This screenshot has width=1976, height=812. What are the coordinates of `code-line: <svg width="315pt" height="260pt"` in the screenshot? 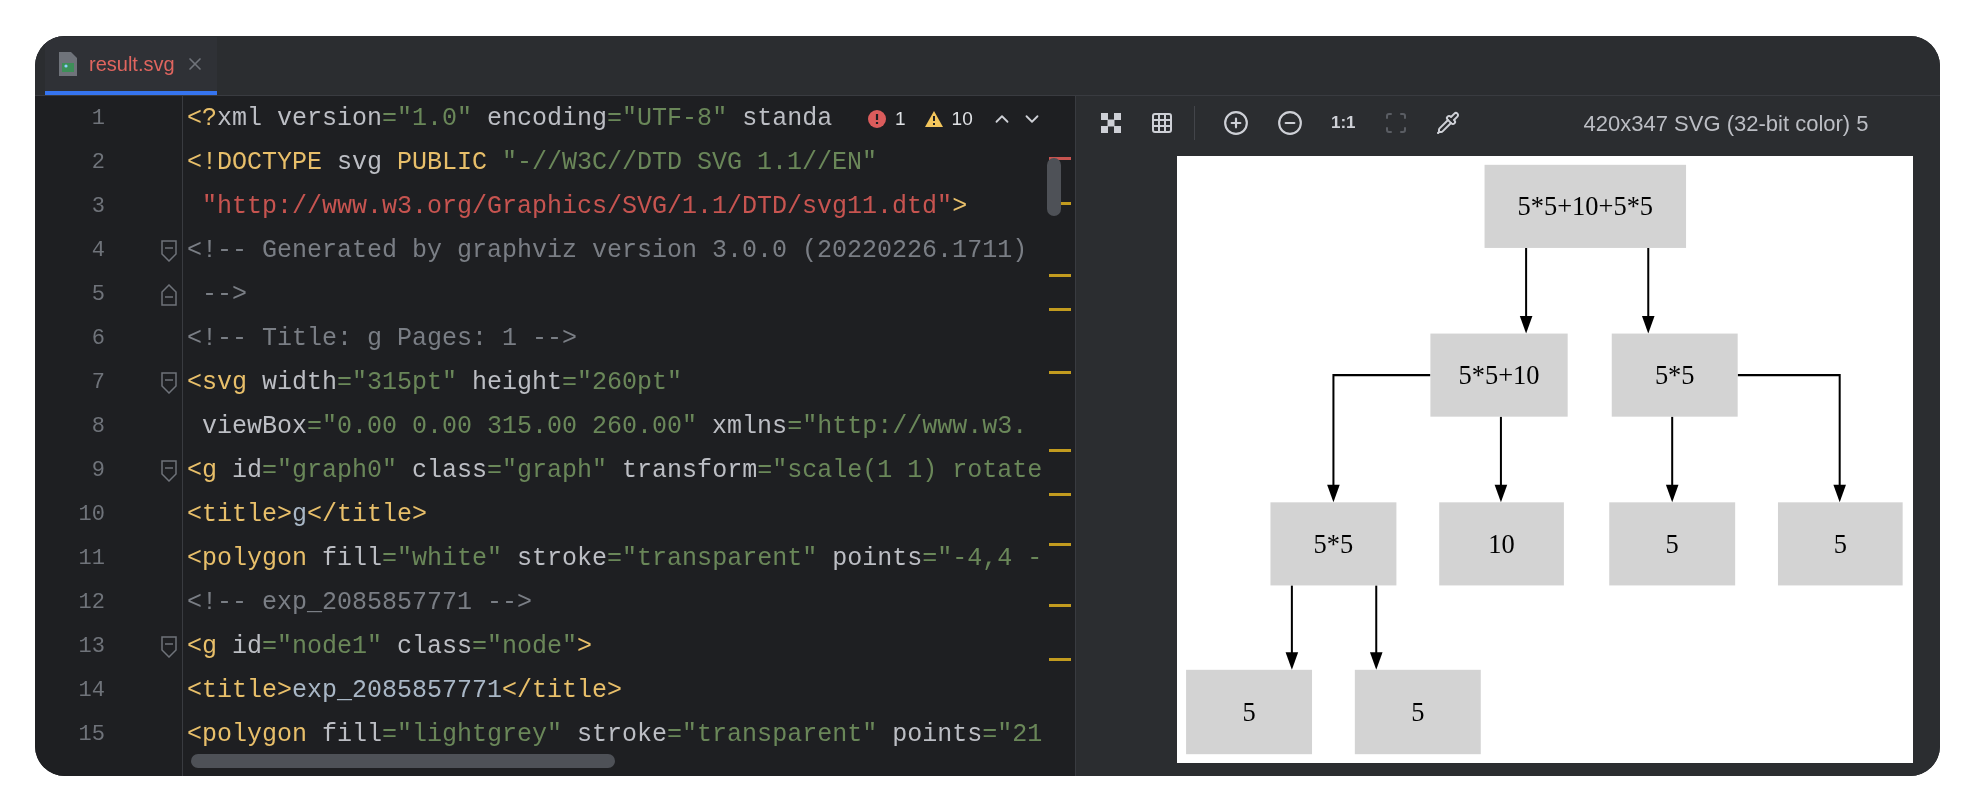 It's located at (435, 383).